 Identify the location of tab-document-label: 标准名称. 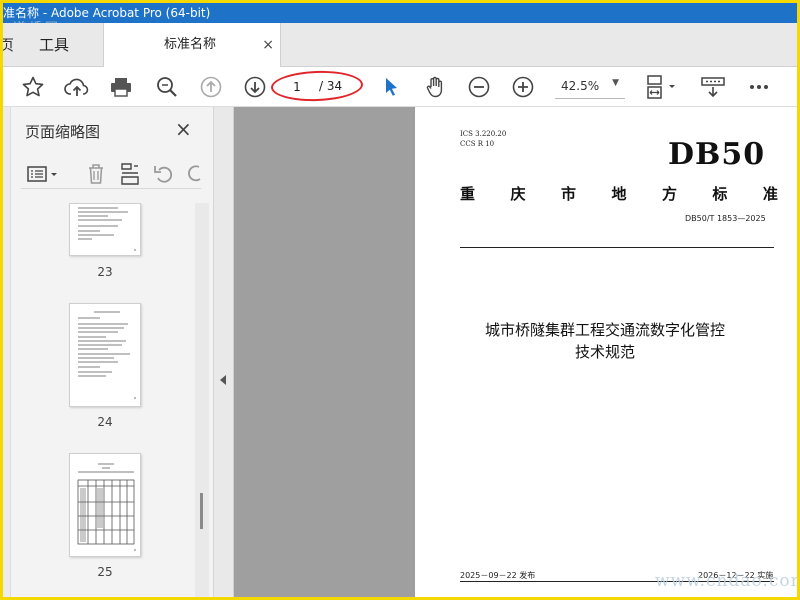
(190, 44).